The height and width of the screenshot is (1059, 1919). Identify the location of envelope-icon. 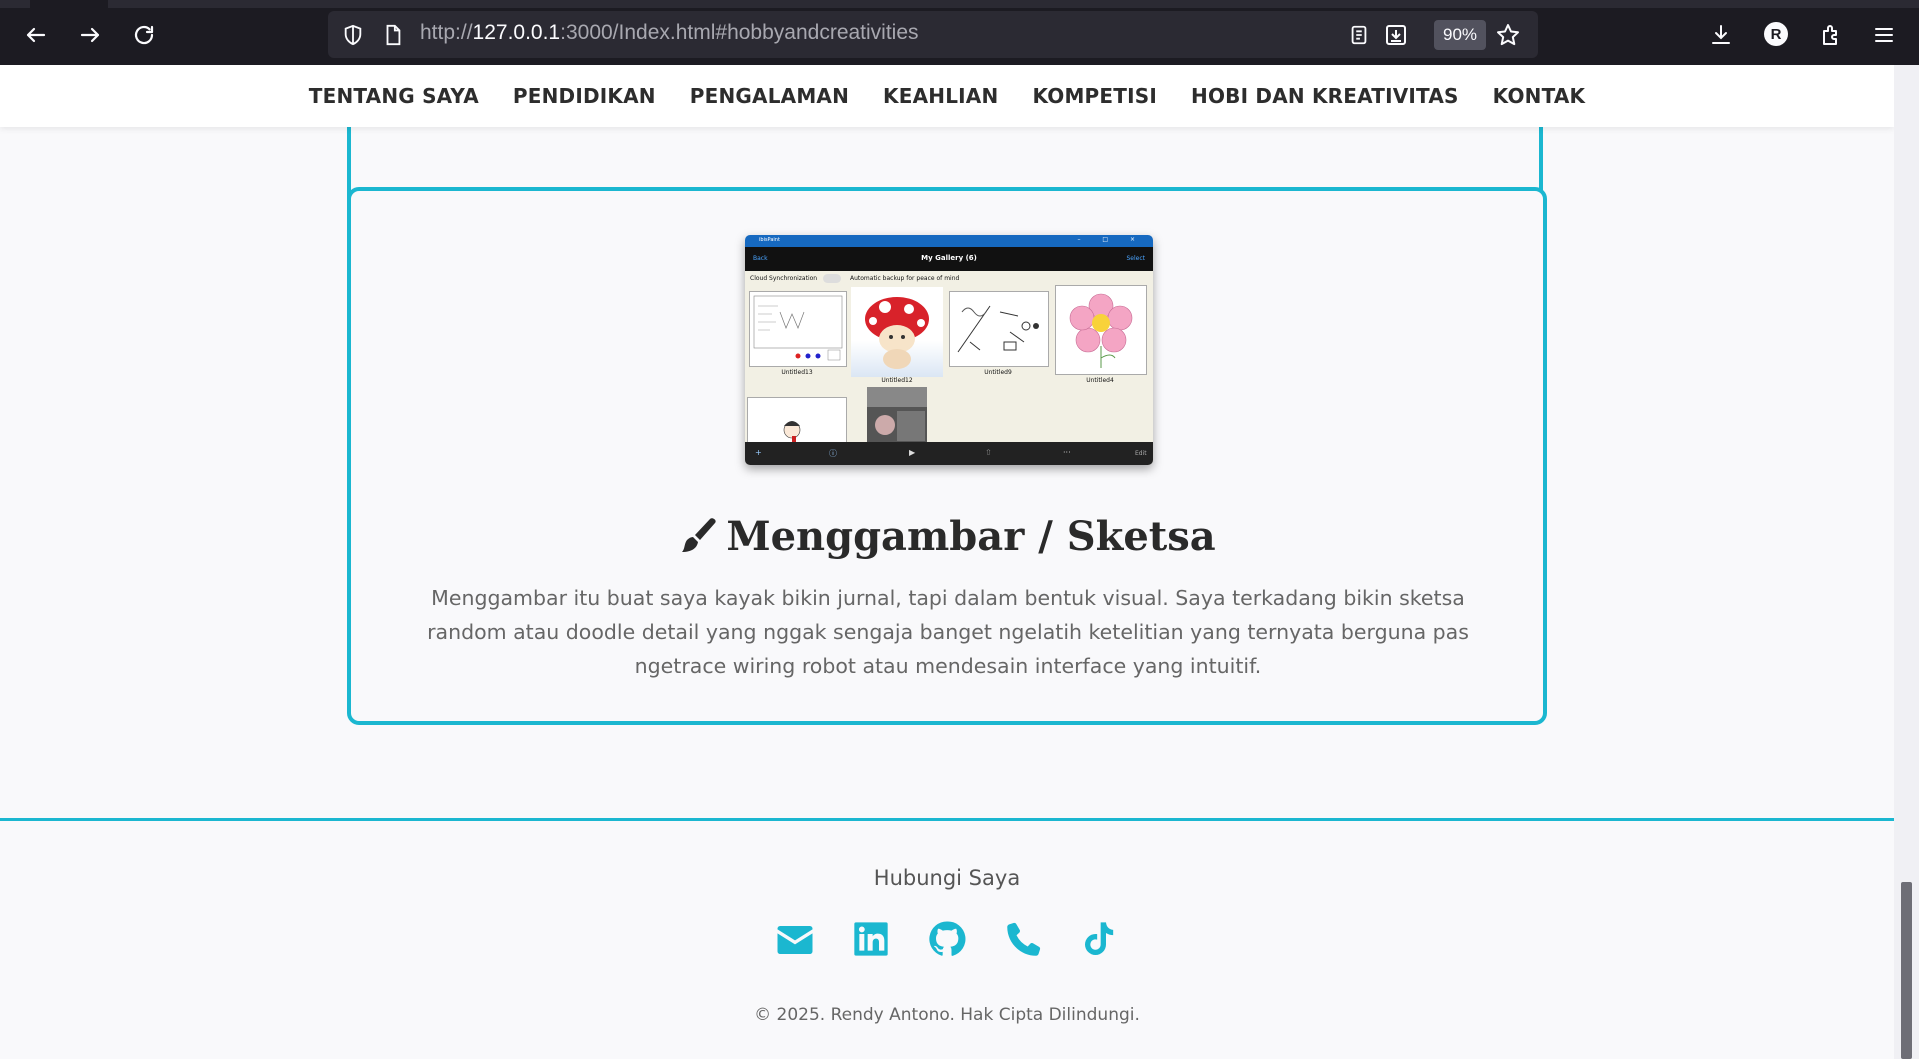
(795, 940).